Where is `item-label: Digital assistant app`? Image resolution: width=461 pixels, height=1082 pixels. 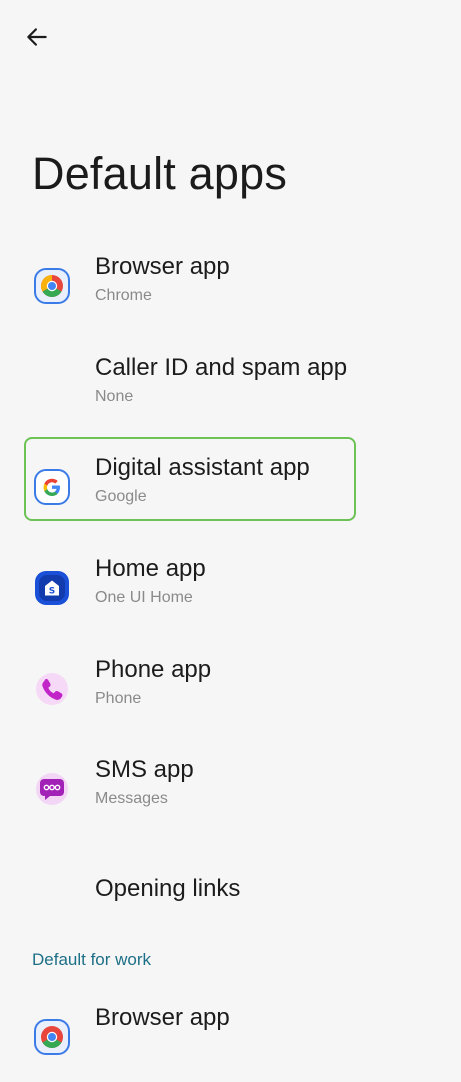 item-label: Digital assistant app is located at coordinates (202, 467).